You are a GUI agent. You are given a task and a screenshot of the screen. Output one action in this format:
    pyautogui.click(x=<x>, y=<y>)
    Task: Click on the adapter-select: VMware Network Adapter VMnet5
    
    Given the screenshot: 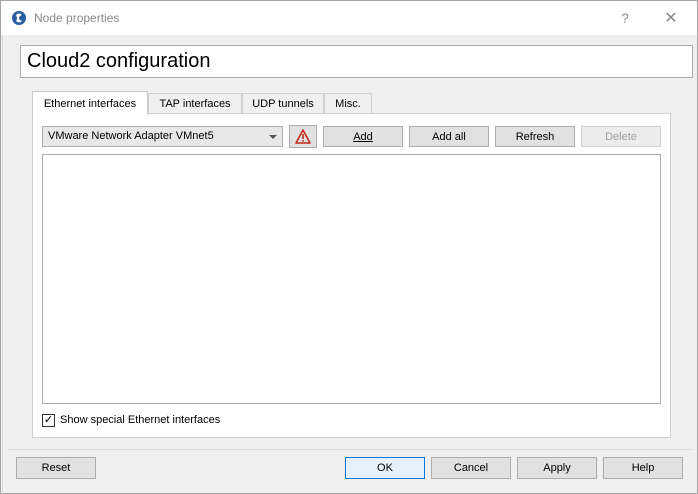 What is the action you would take?
    pyautogui.click(x=162, y=136)
    